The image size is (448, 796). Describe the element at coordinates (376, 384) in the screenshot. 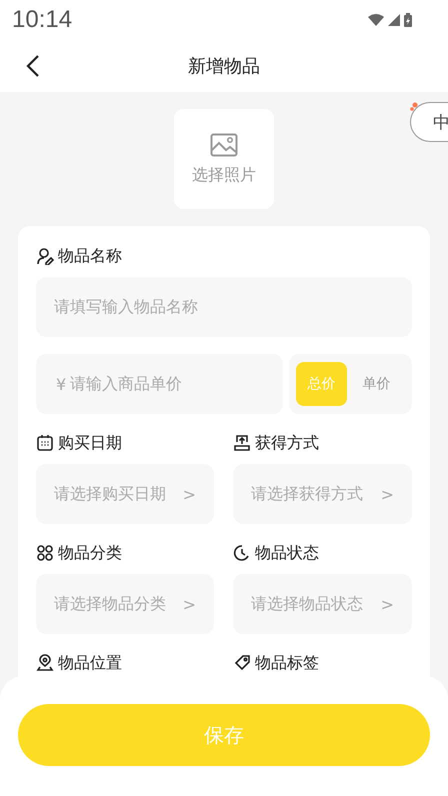

I see `price-mode-tab: 单价` at that location.